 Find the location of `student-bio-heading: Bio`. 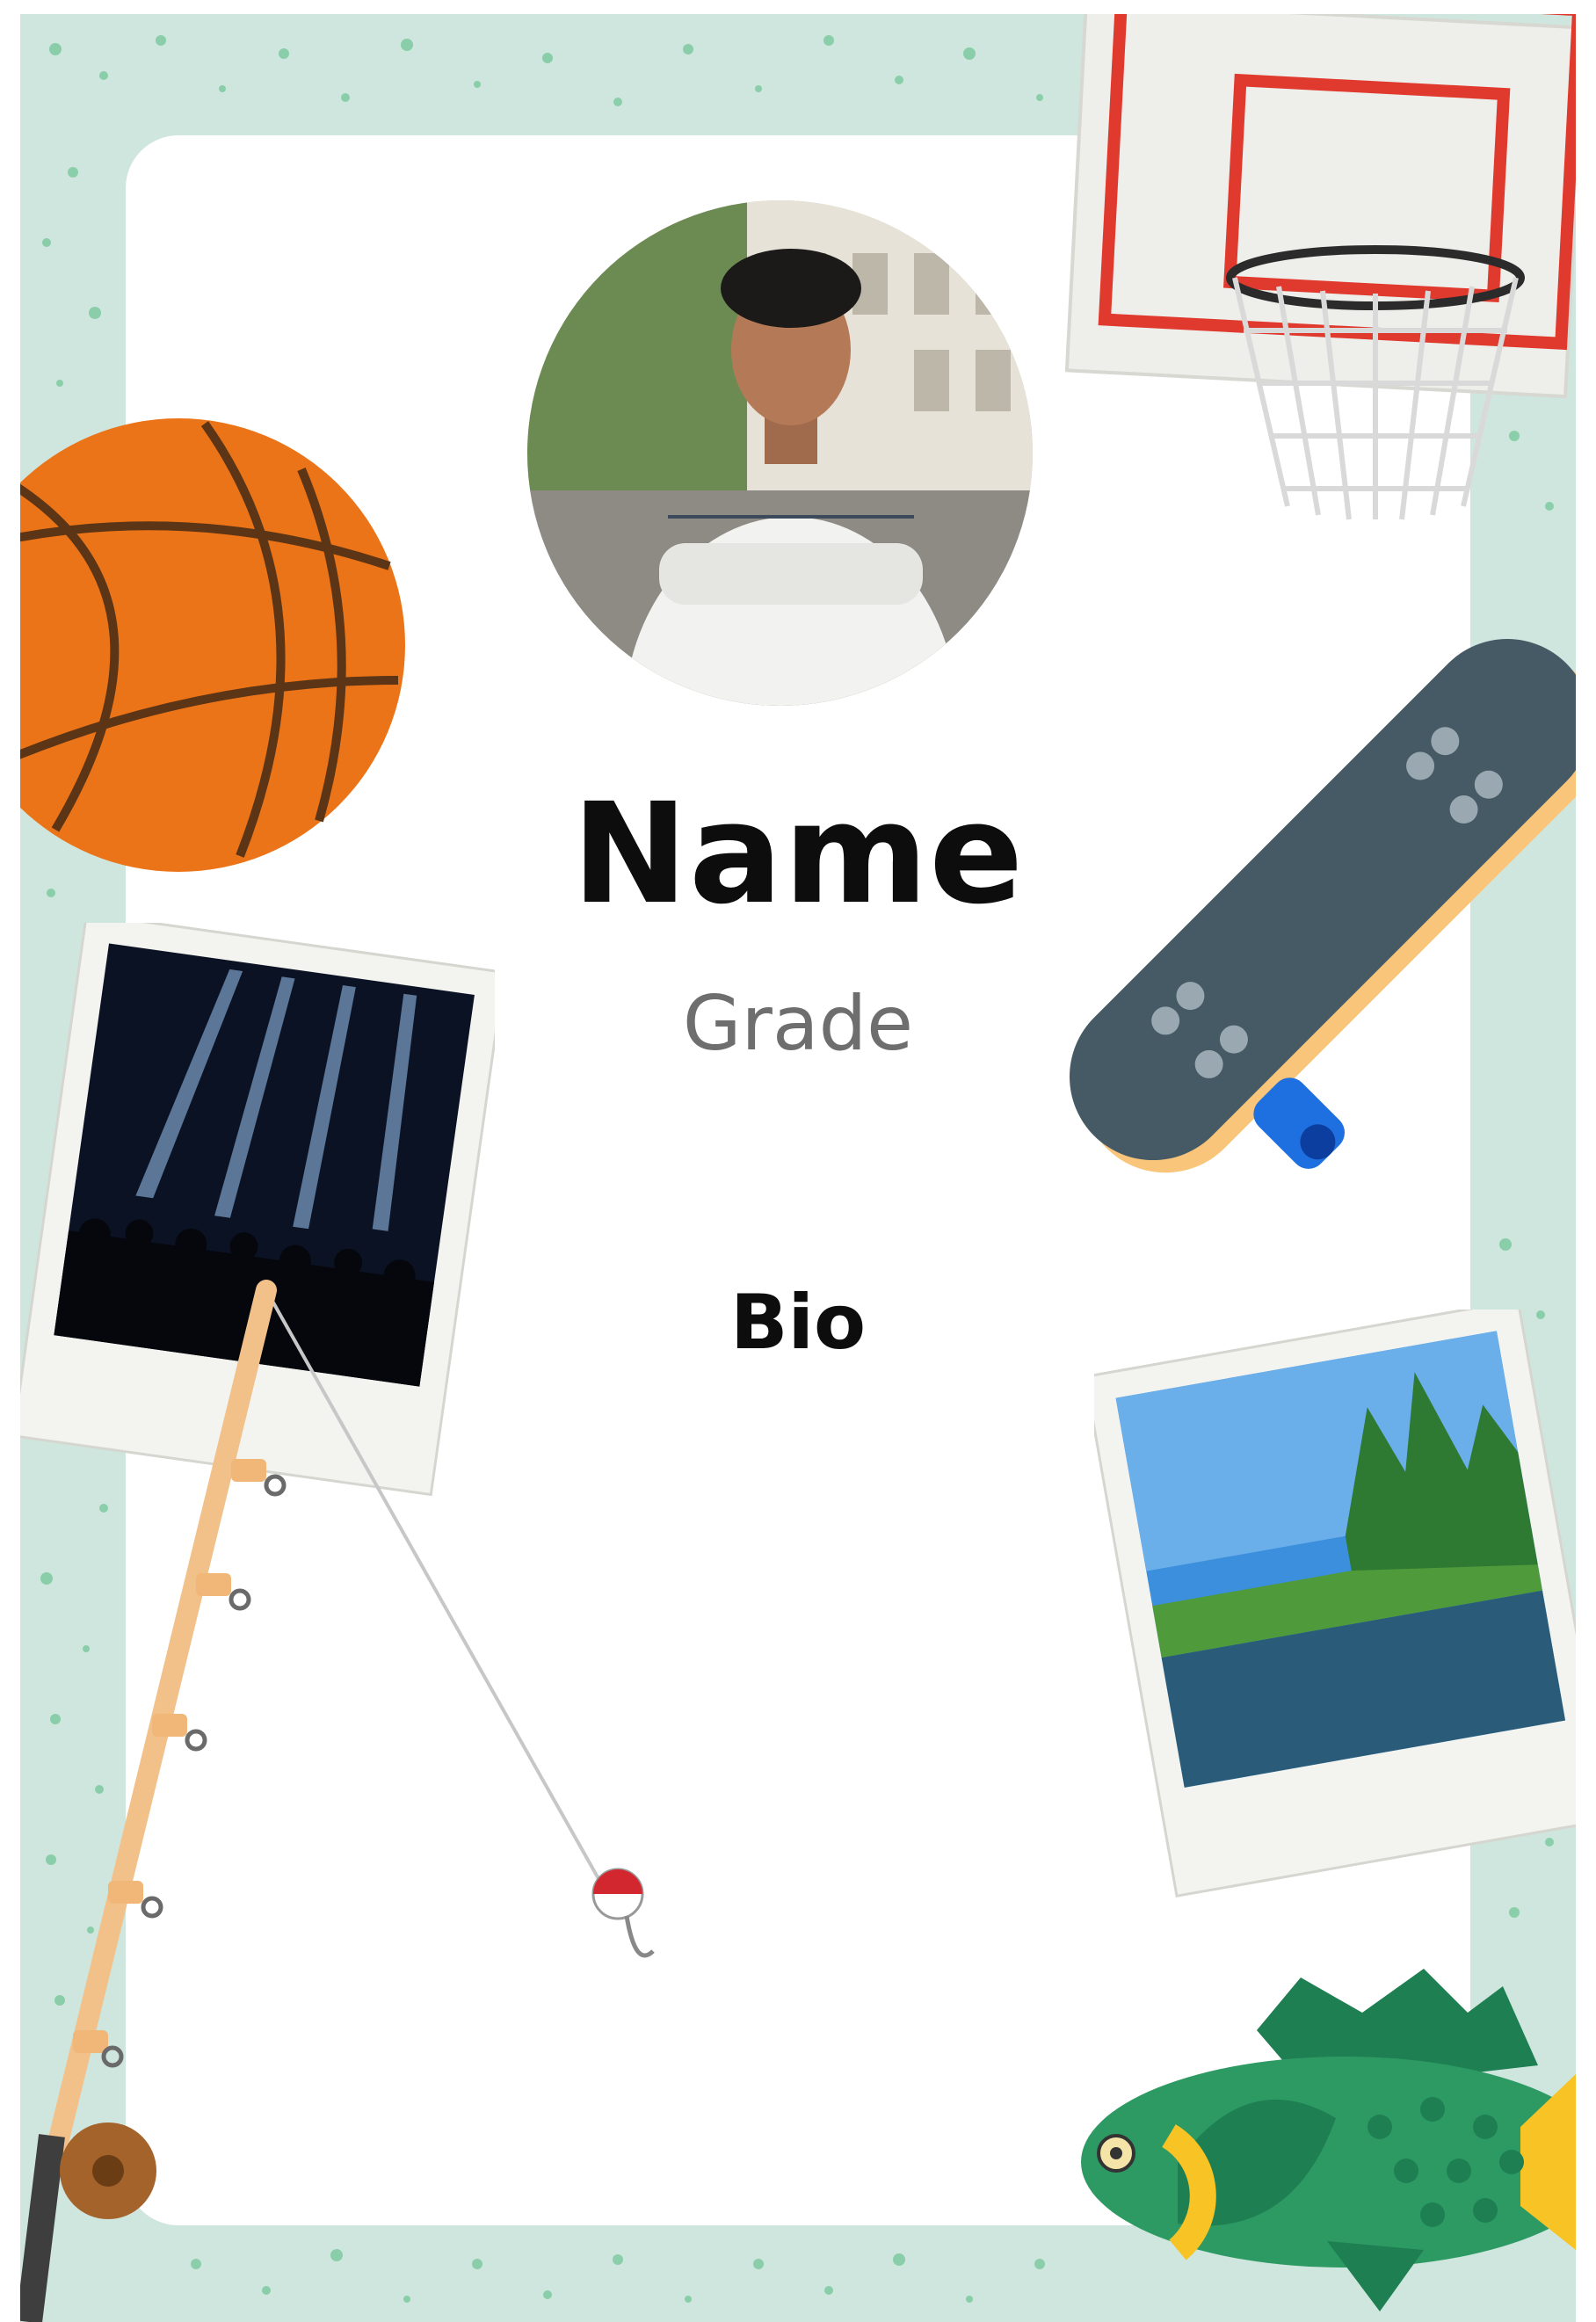

student-bio-heading: Bio is located at coordinates (798, 1323).